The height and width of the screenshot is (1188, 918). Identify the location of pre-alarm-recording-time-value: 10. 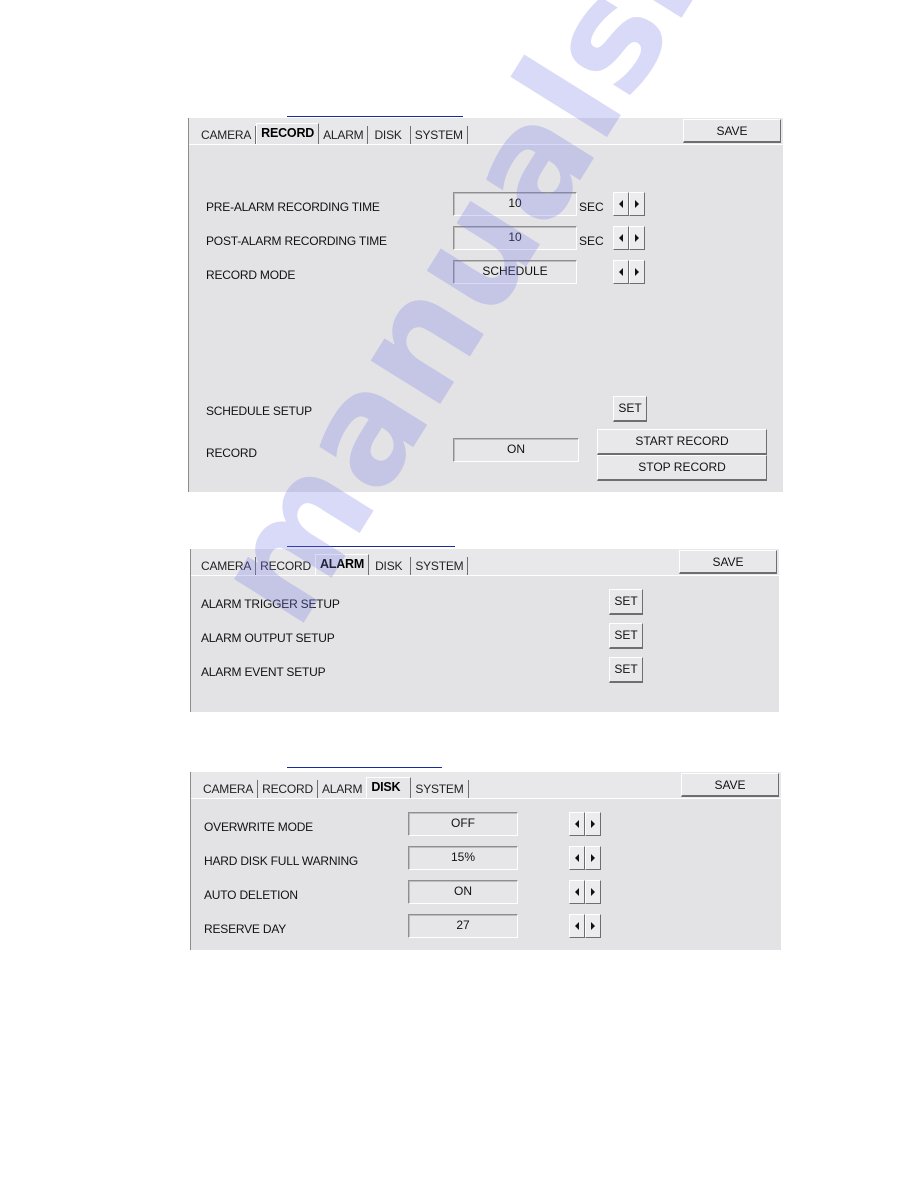
(515, 204).